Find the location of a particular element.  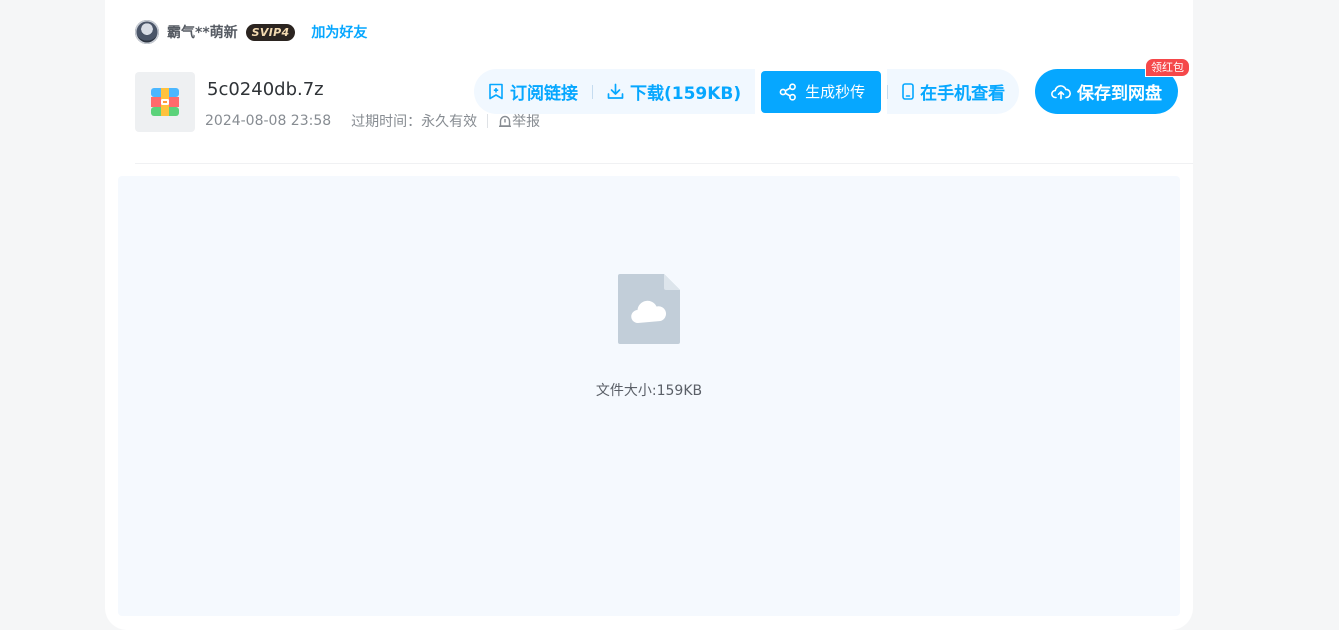

action-toolbar: 订阅链接 下载(159KB) 生成秒传 在手机查看 is located at coordinates (747, 91).